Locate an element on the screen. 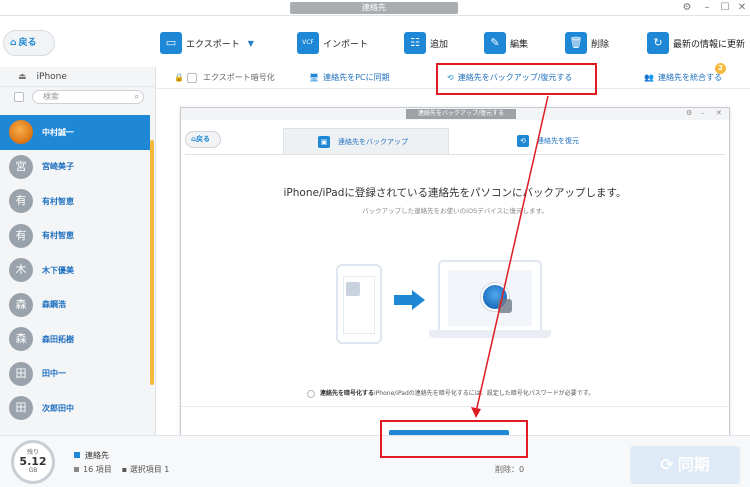 The image size is (750, 487). annotation-arrow is located at coordinates (510, 256).